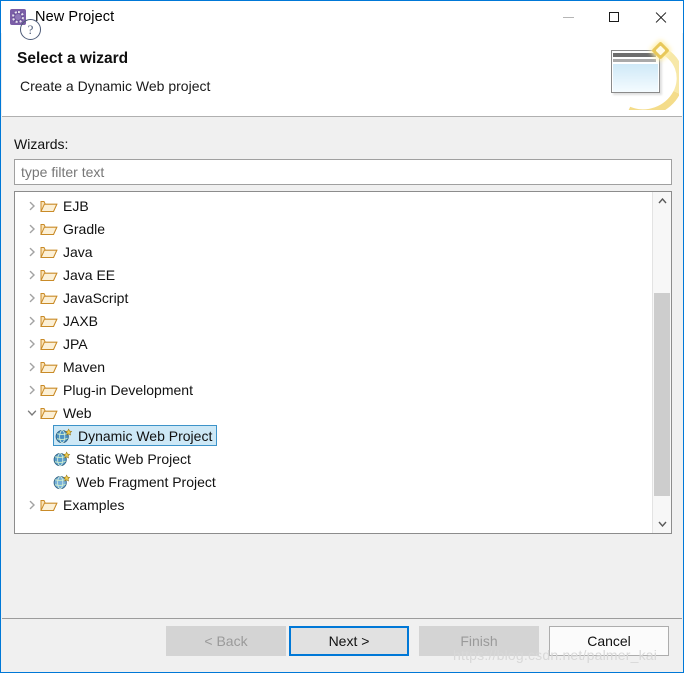 Image resolution: width=684 pixels, height=673 pixels. What do you see at coordinates (64, 436) in the screenshot?
I see `dynamic-web-project-icon` at bounding box center [64, 436].